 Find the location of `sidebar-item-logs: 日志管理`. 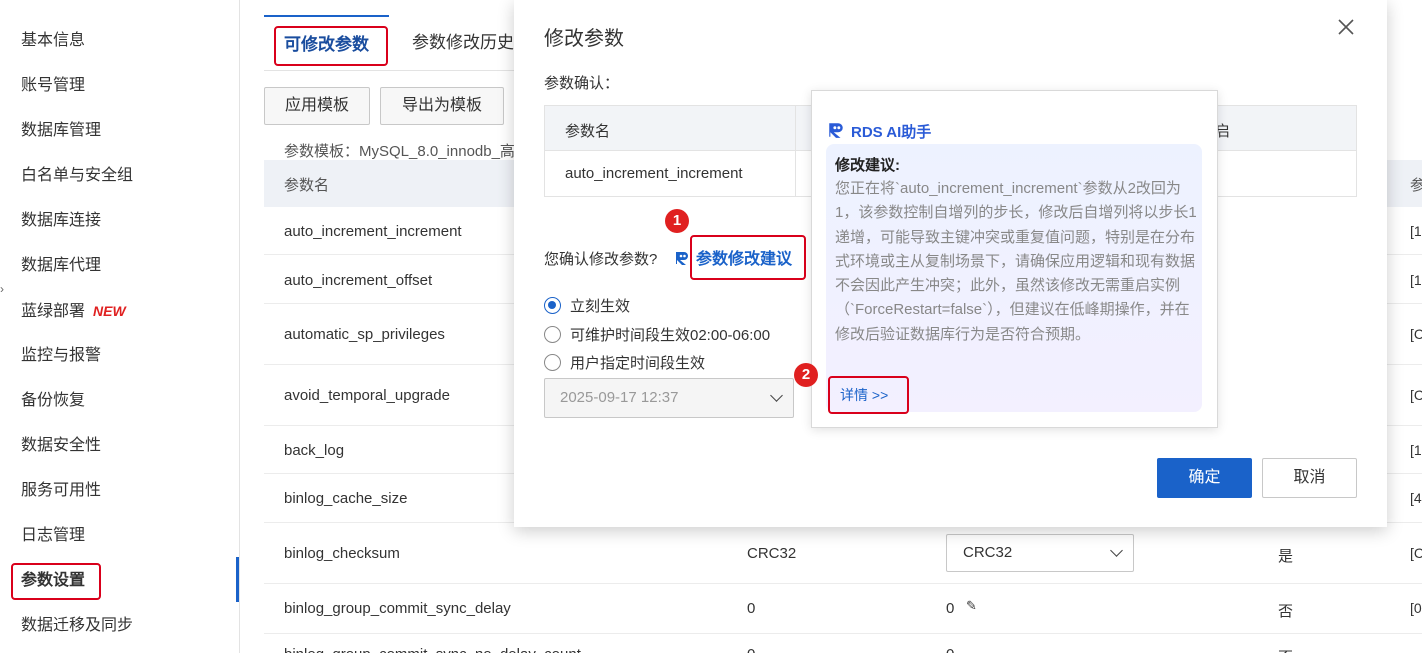

sidebar-item-logs: 日志管理 is located at coordinates (53, 536).